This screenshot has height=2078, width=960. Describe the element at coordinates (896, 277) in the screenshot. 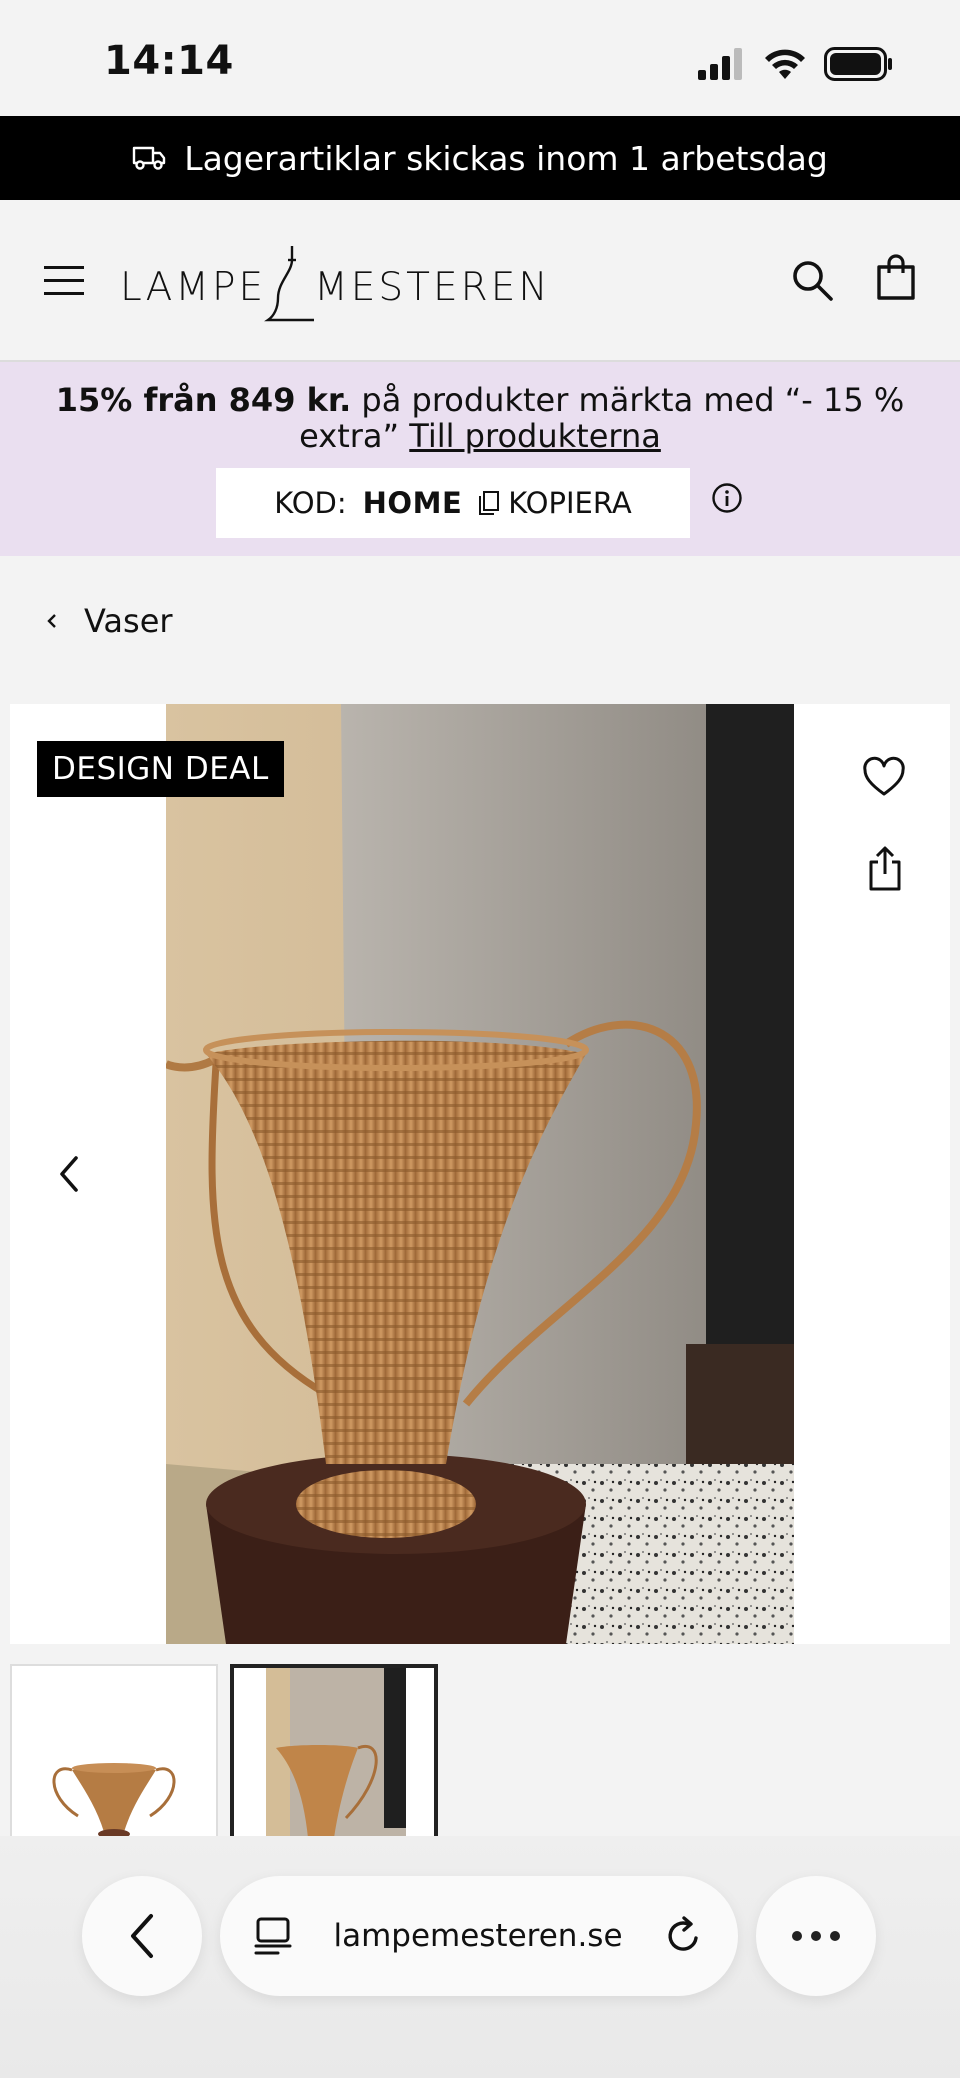

I see `shopping-bag-icon` at that location.